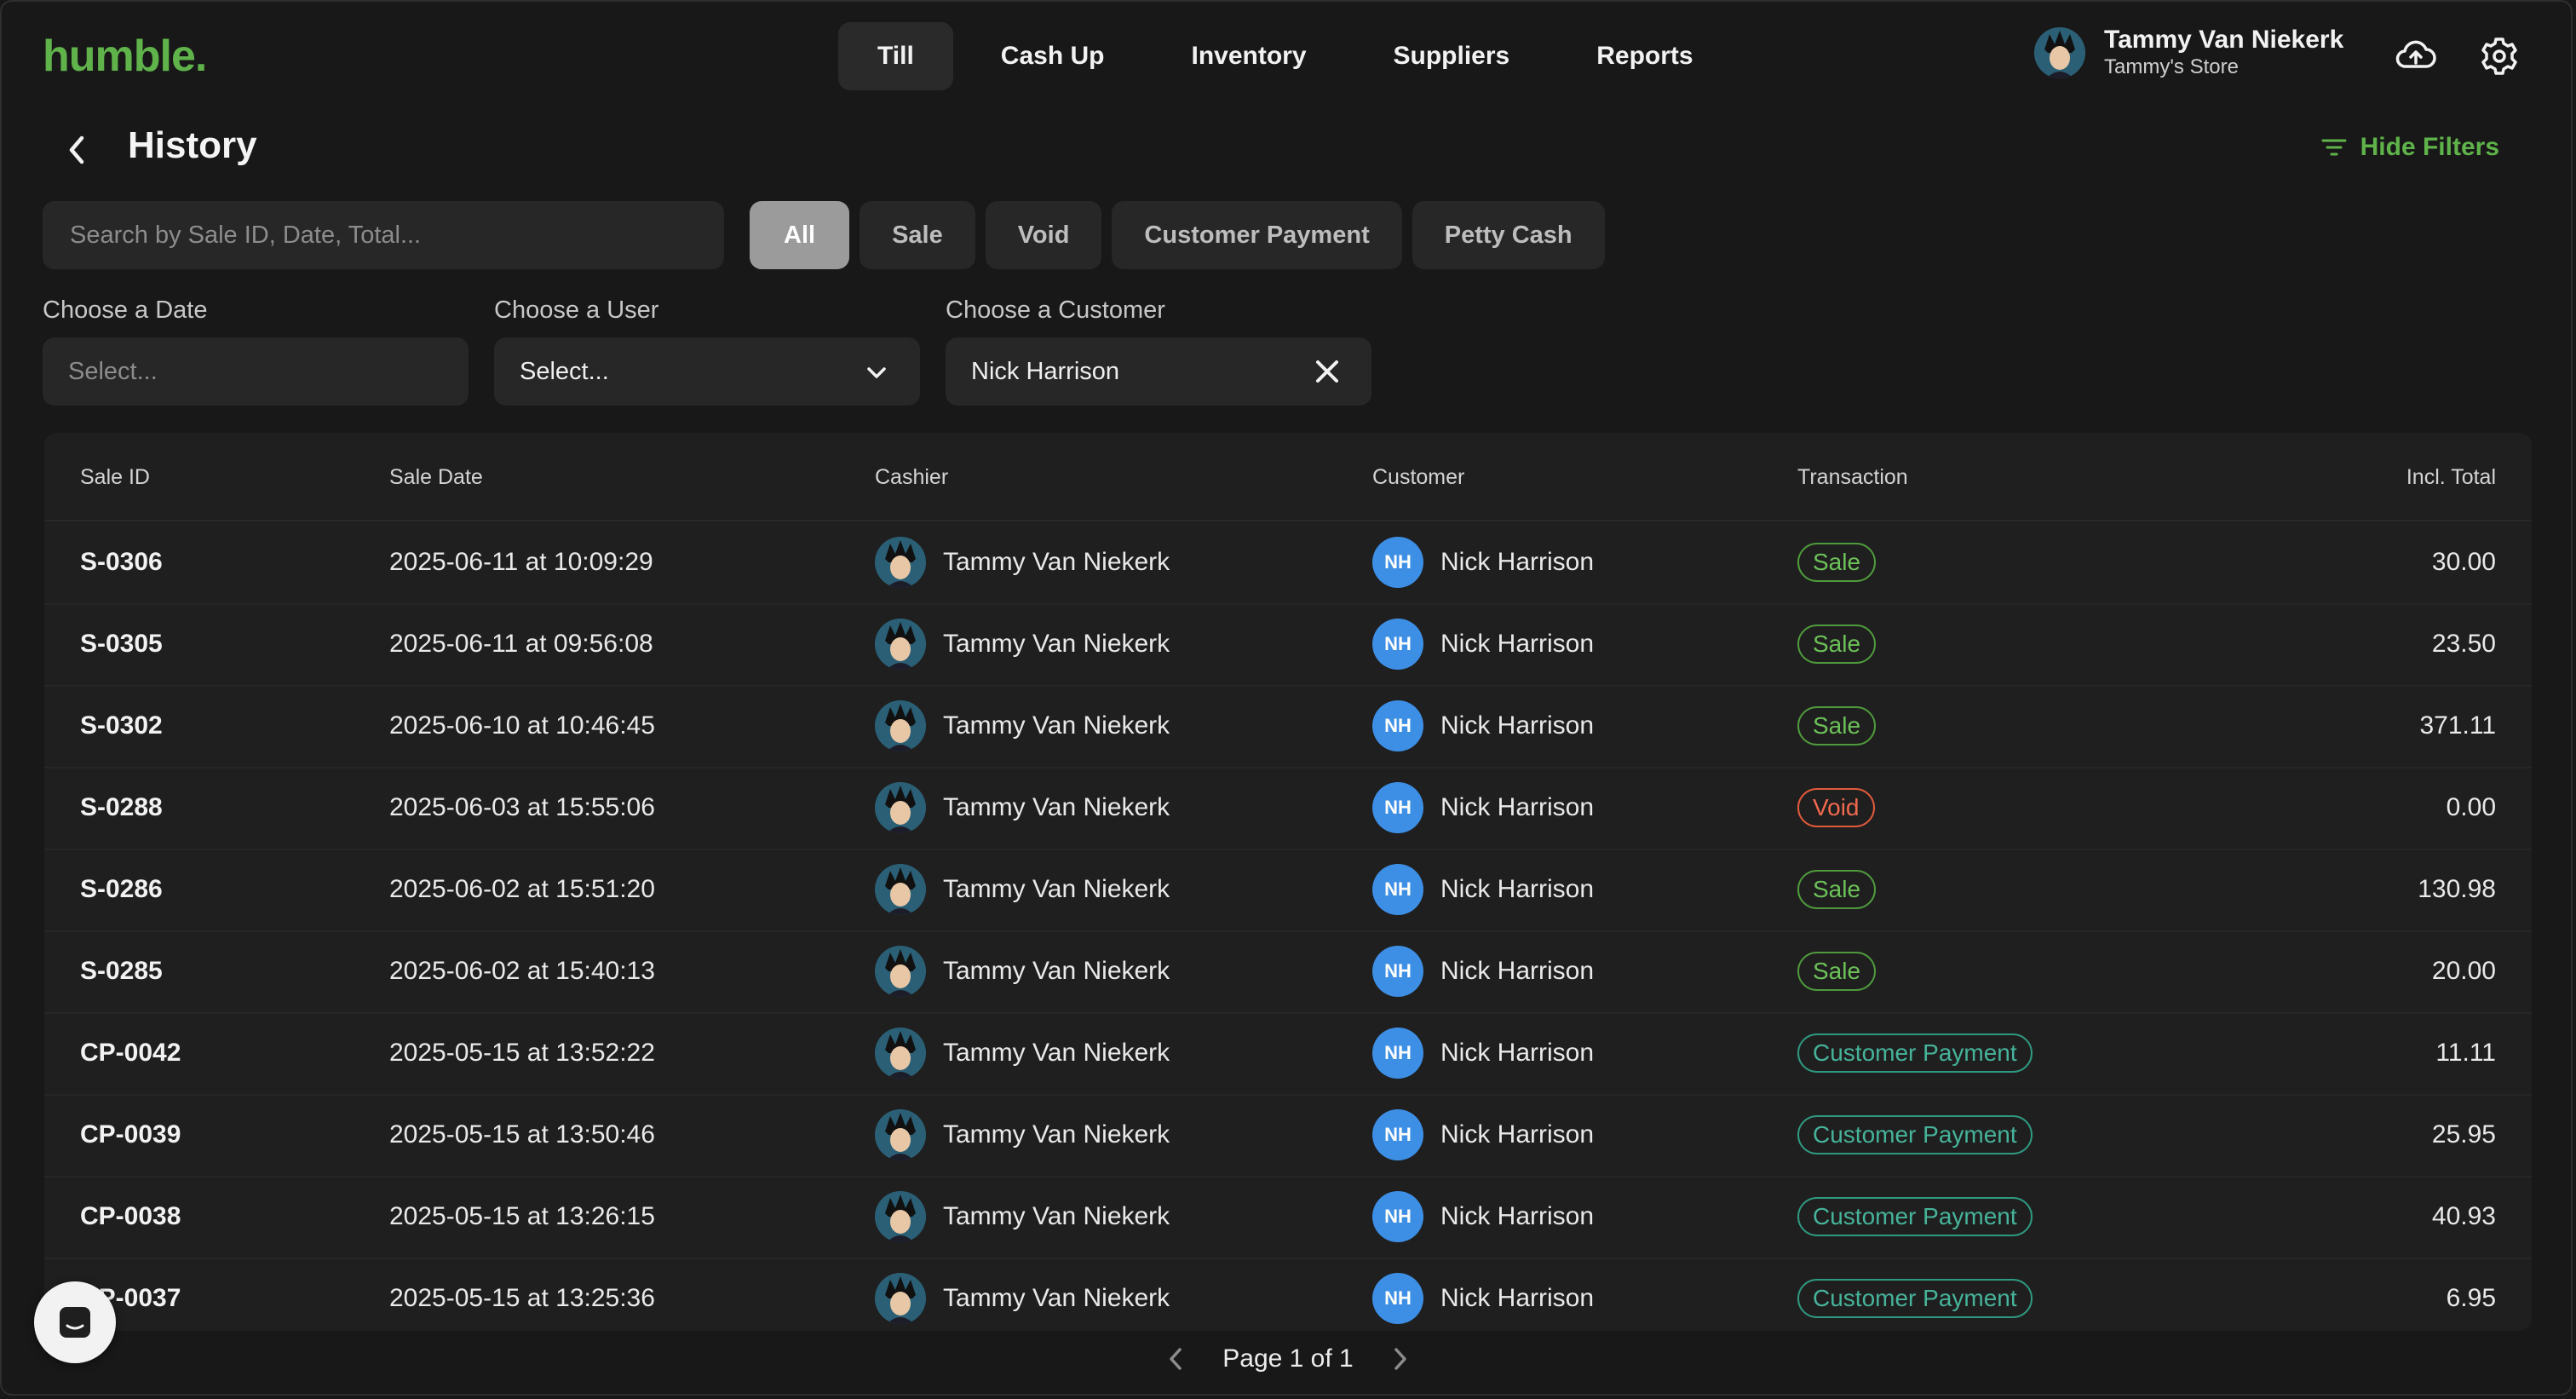  What do you see at coordinates (2499, 56) in the screenshot?
I see `gear-icon` at bounding box center [2499, 56].